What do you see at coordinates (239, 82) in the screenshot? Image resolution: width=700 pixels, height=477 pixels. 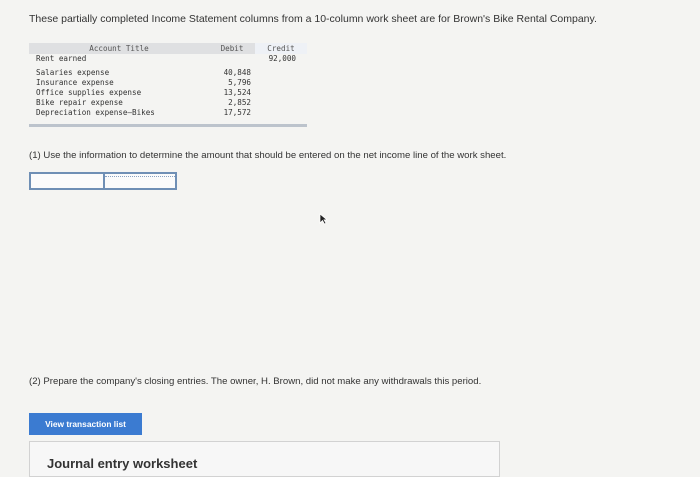 I see `row-debit: 5,796` at bounding box center [239, 82].